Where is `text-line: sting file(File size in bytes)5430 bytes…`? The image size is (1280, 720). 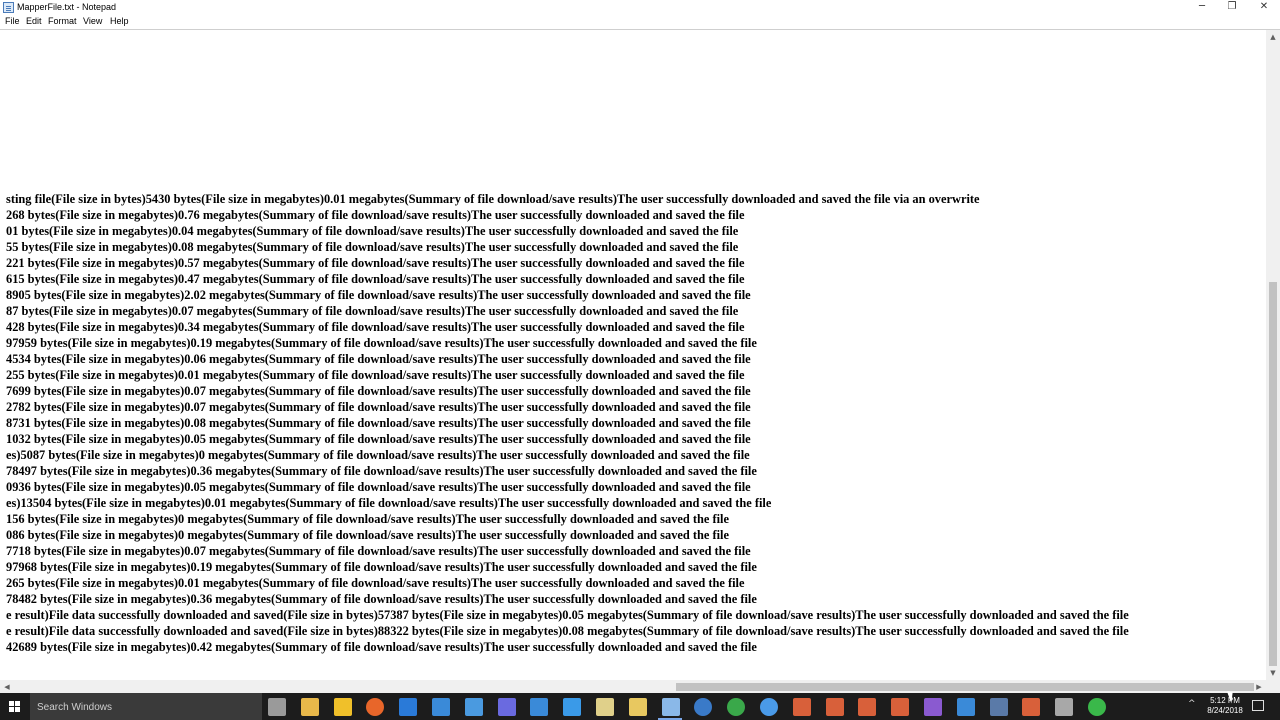
text-line: sting file(File size in bytes)5430 bytes… is located at coordinates (493, 199).